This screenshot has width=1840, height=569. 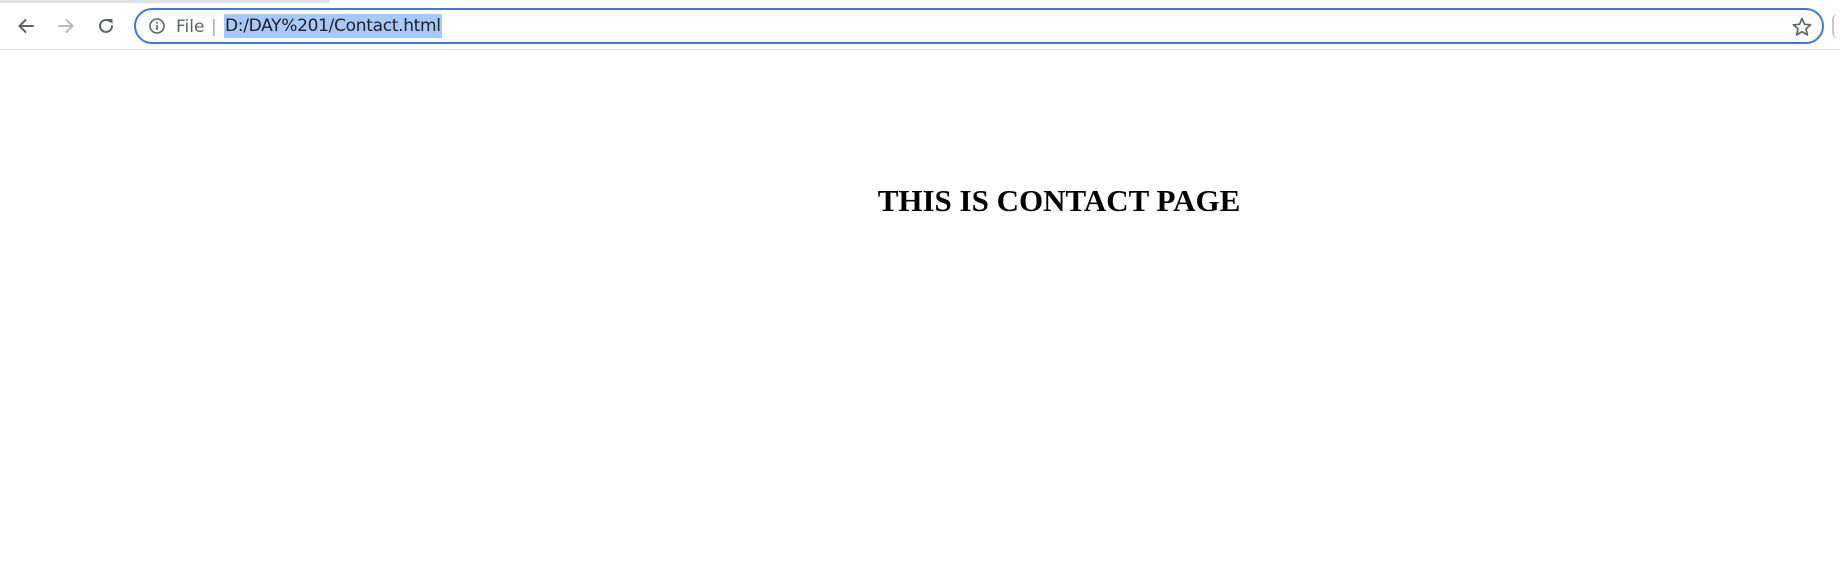 I want to click on back-button, so click(x=26, y=26).